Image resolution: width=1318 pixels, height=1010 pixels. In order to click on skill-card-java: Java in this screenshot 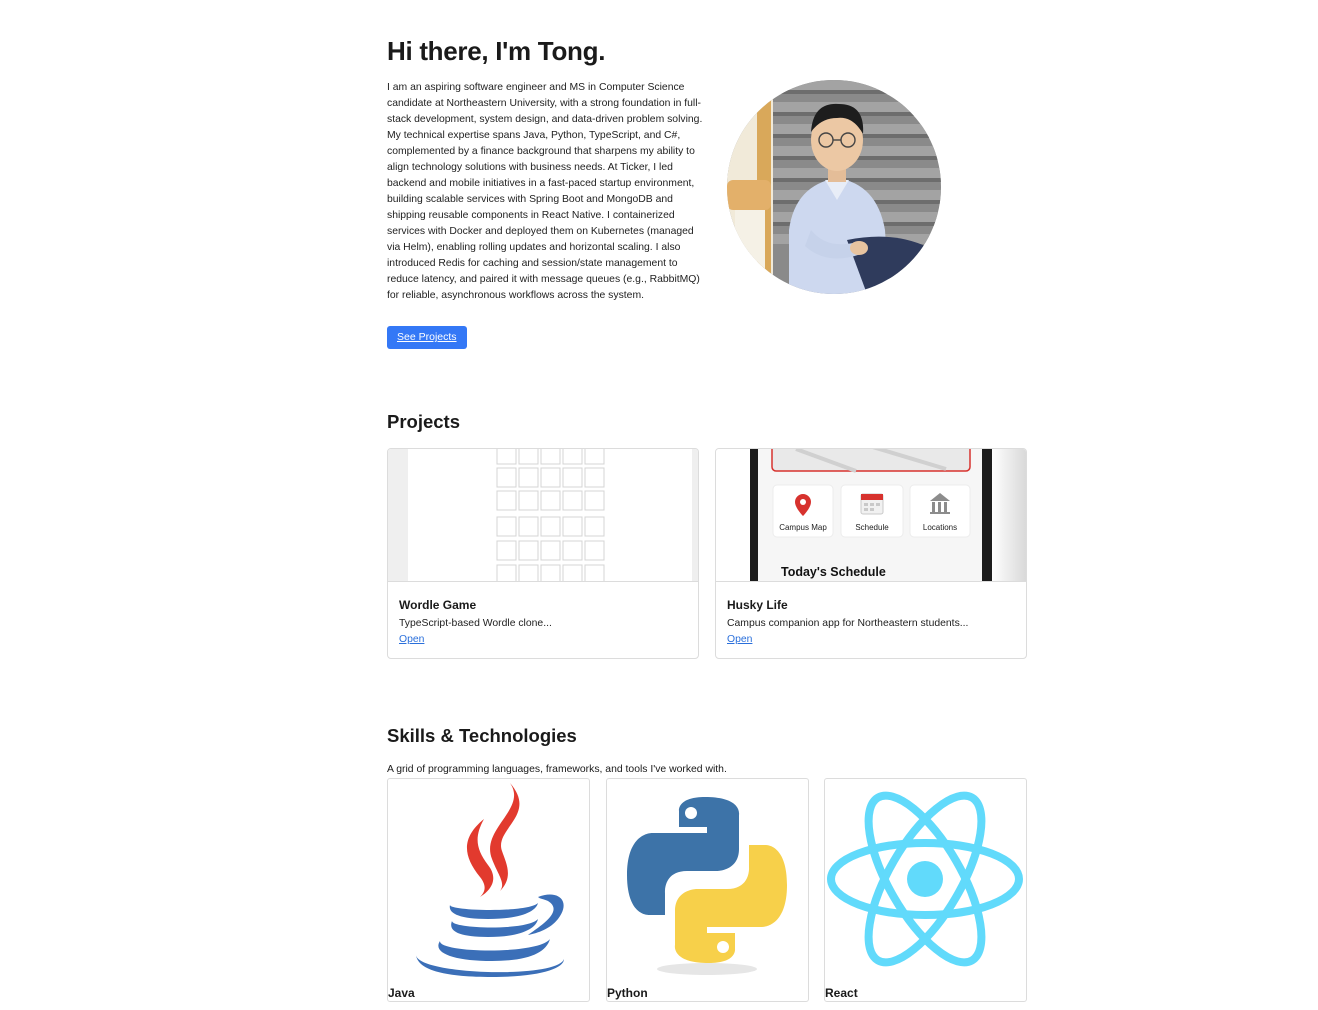, I will do `click(488, 890)`.